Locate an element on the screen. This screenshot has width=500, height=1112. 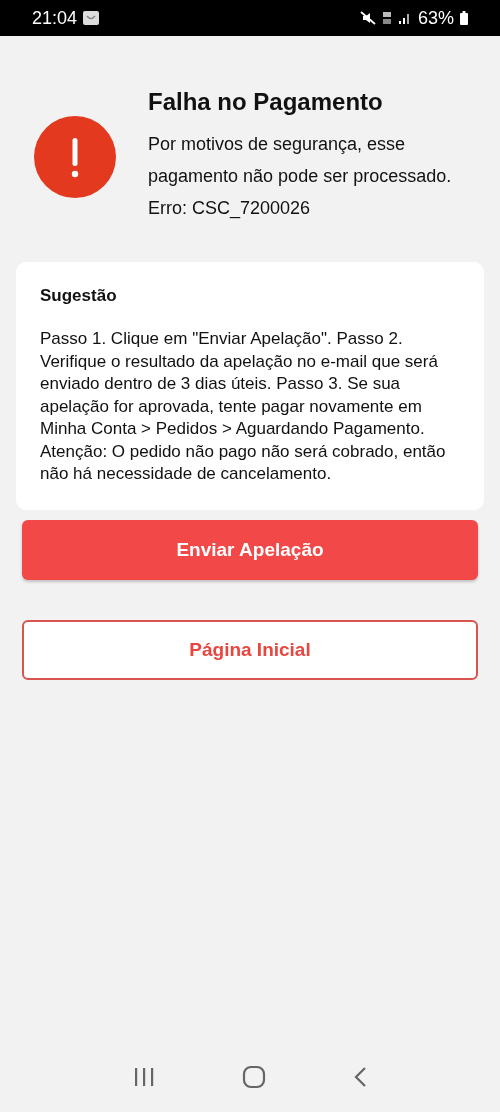
suggestion-title: Sugestão is located at coordinates (79, 296).